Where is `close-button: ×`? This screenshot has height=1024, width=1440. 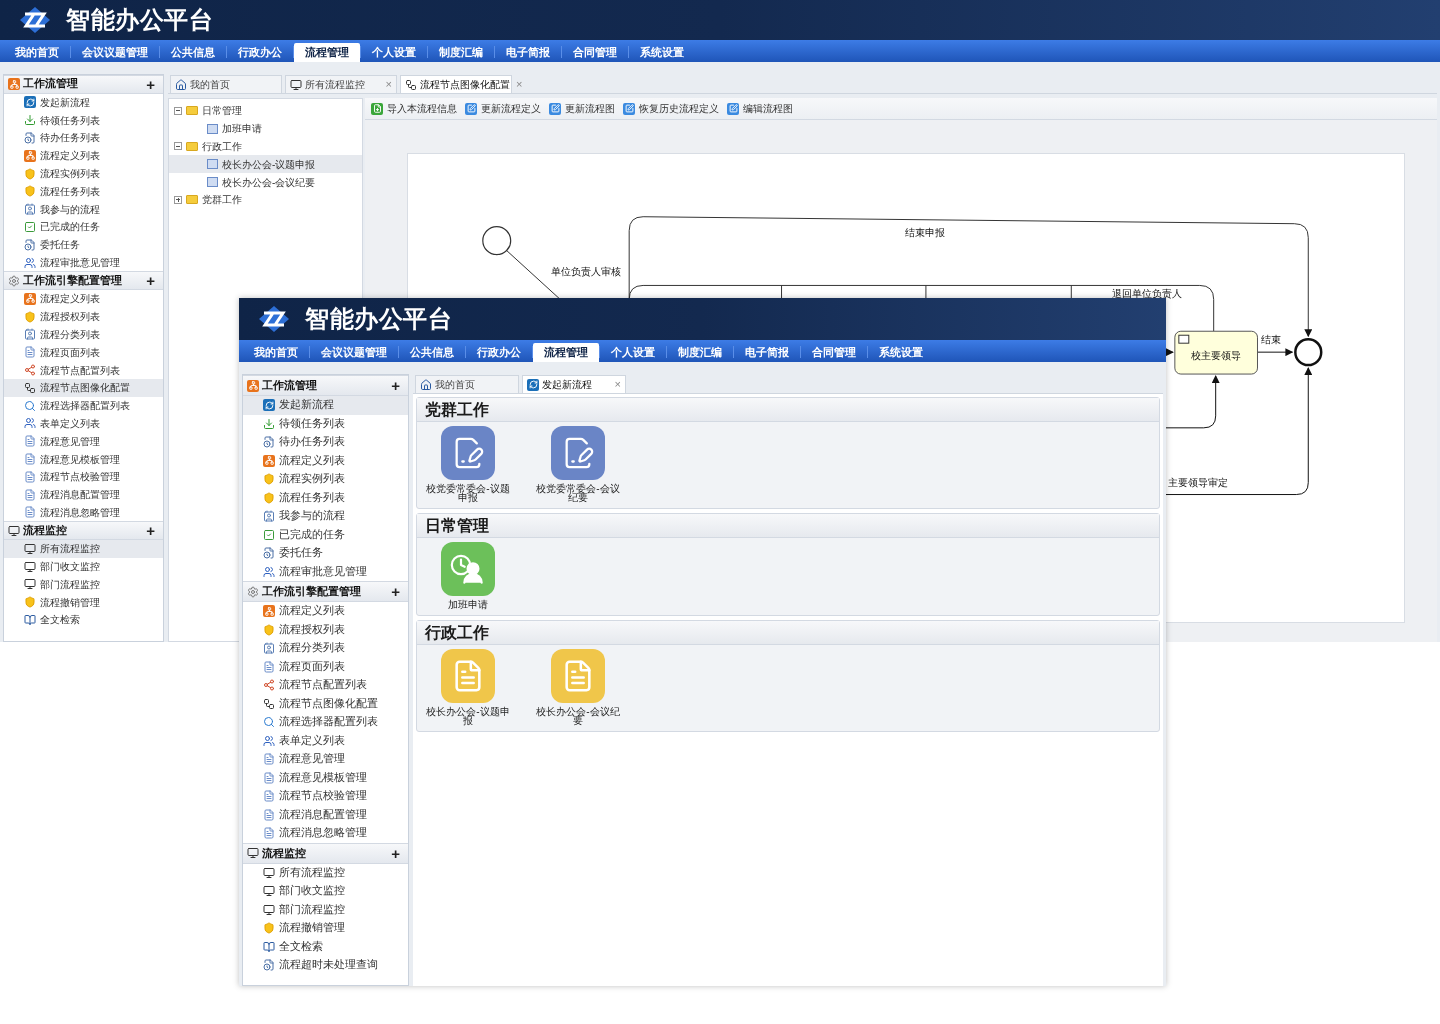 close-button: × is located at coordinates (617, 384).